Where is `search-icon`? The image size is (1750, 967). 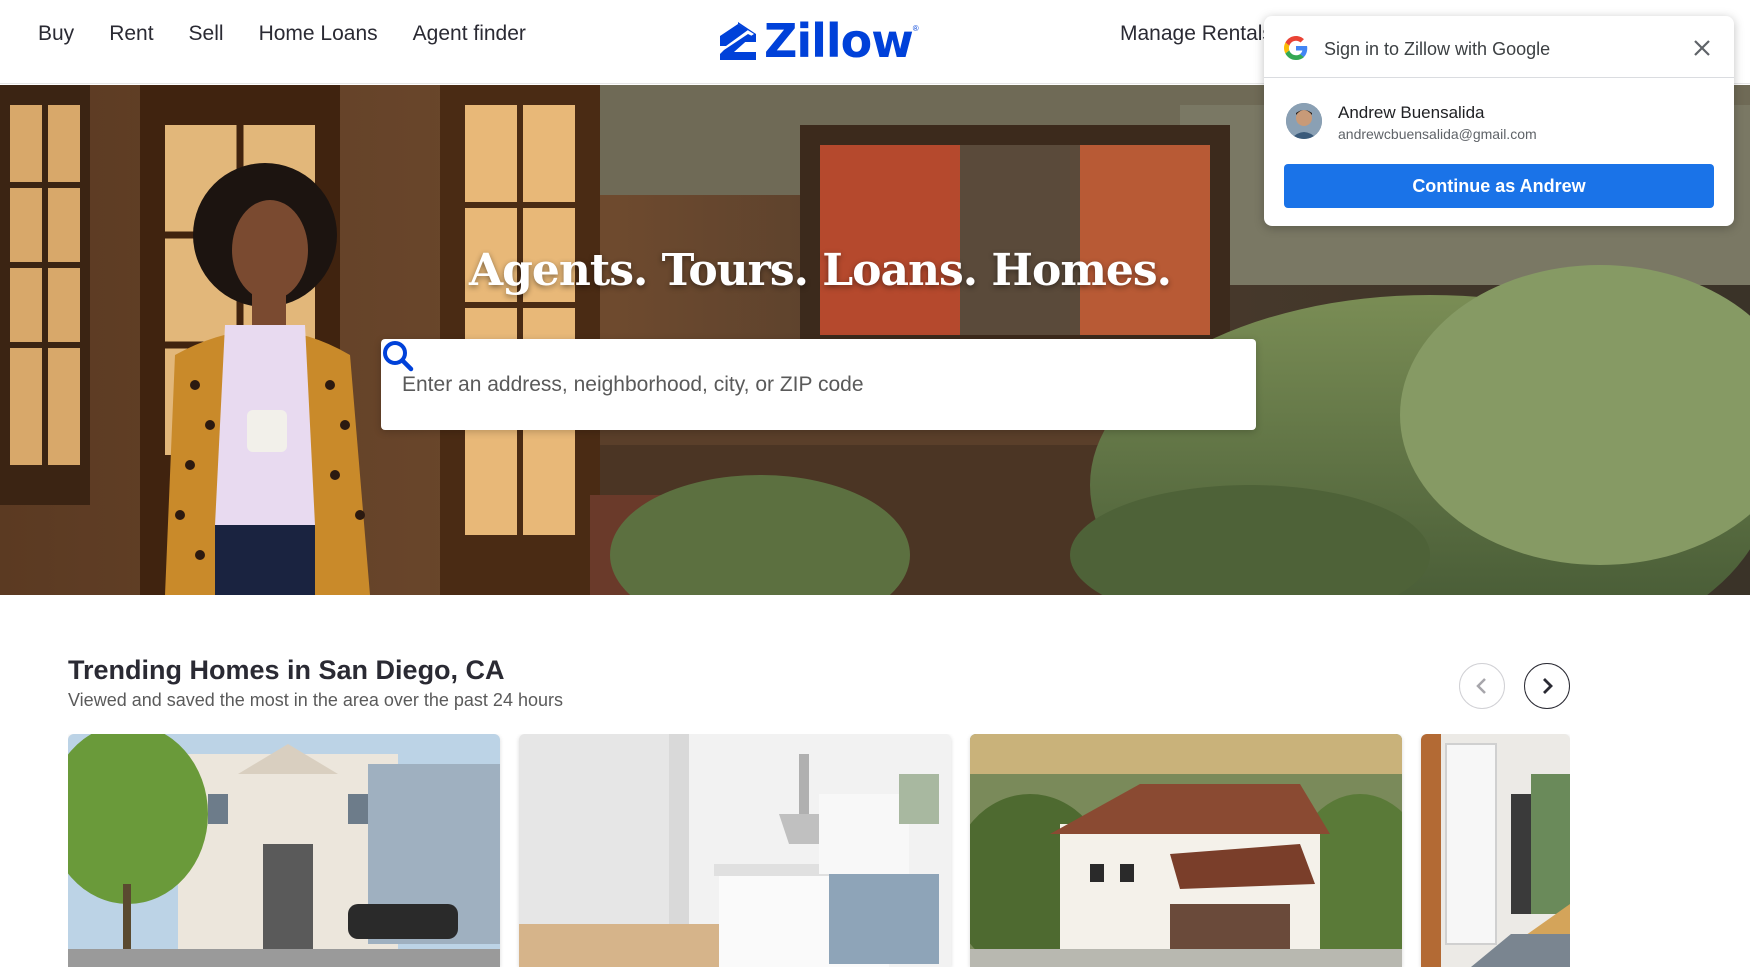 search-icon is located at coordinates (398, 356).